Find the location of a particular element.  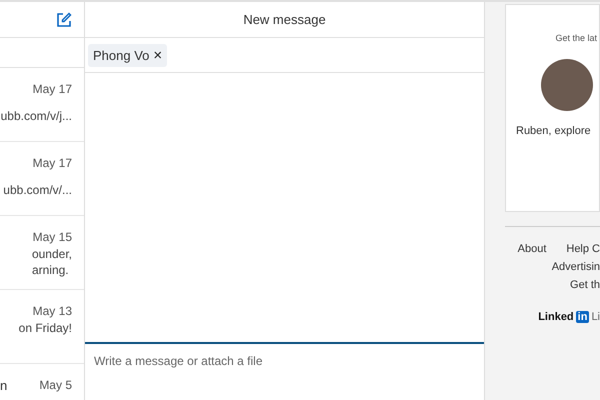

recipient-name: Phong Vo is located at coordinates (121, 55).